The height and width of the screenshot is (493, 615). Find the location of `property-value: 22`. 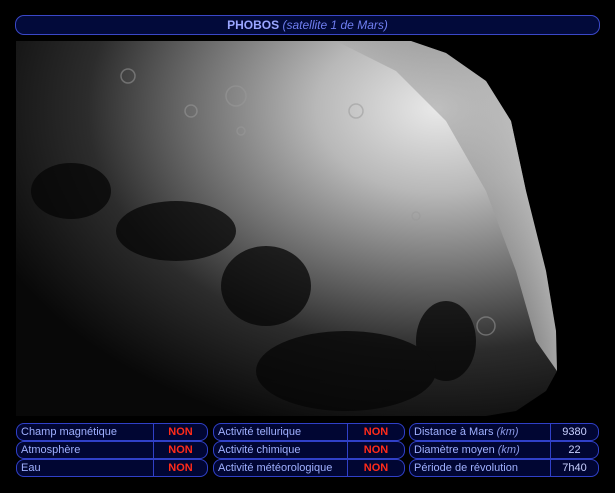

property-value: 22 is located at coordinates (574, 450).